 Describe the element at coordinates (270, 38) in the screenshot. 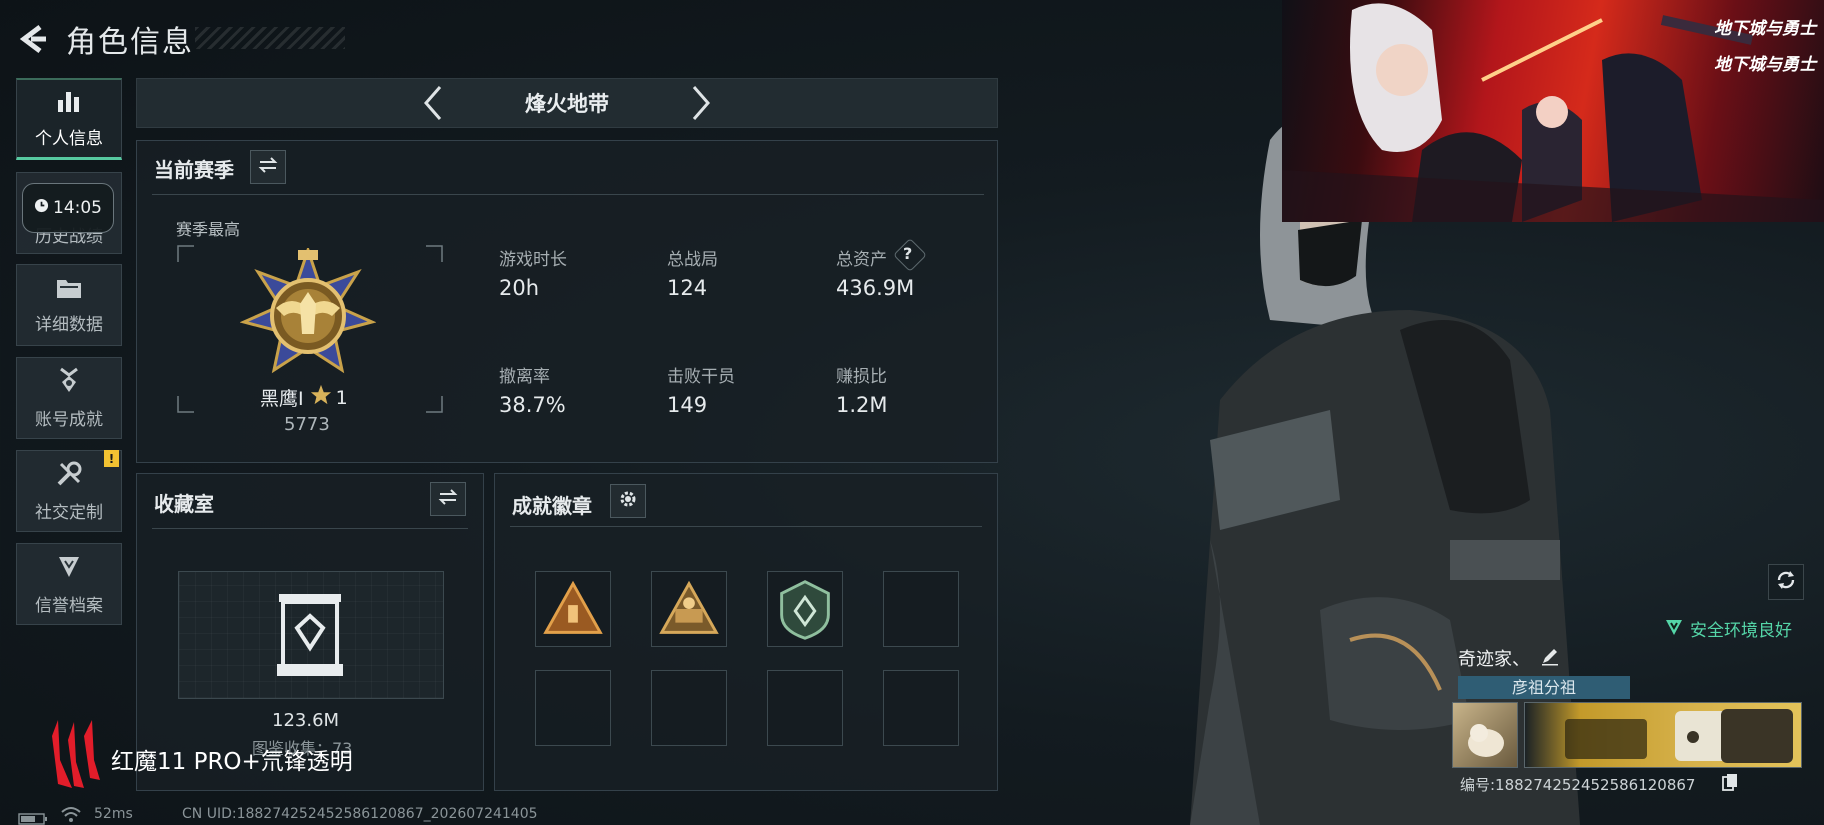

I see `title-decoration` at that location.